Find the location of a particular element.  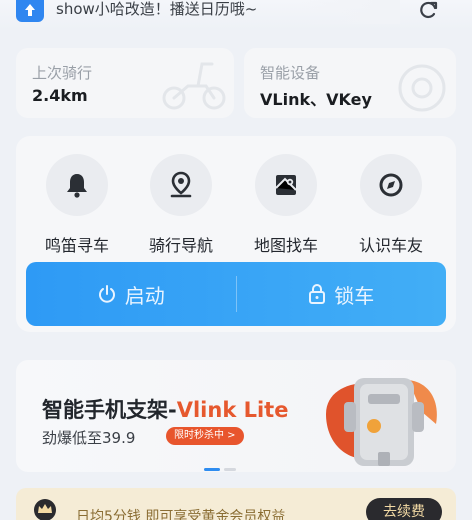

refresh-icon is located at coordinates (430, 11).